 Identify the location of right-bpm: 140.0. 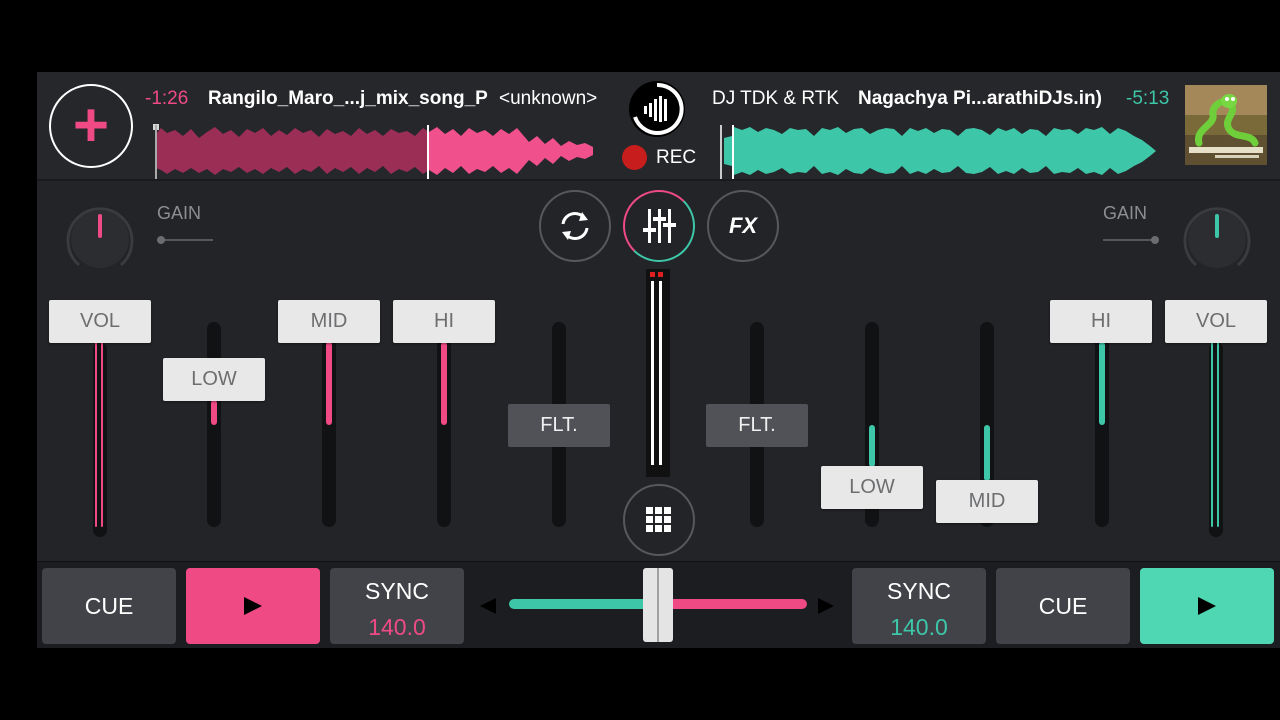
(919, 627).